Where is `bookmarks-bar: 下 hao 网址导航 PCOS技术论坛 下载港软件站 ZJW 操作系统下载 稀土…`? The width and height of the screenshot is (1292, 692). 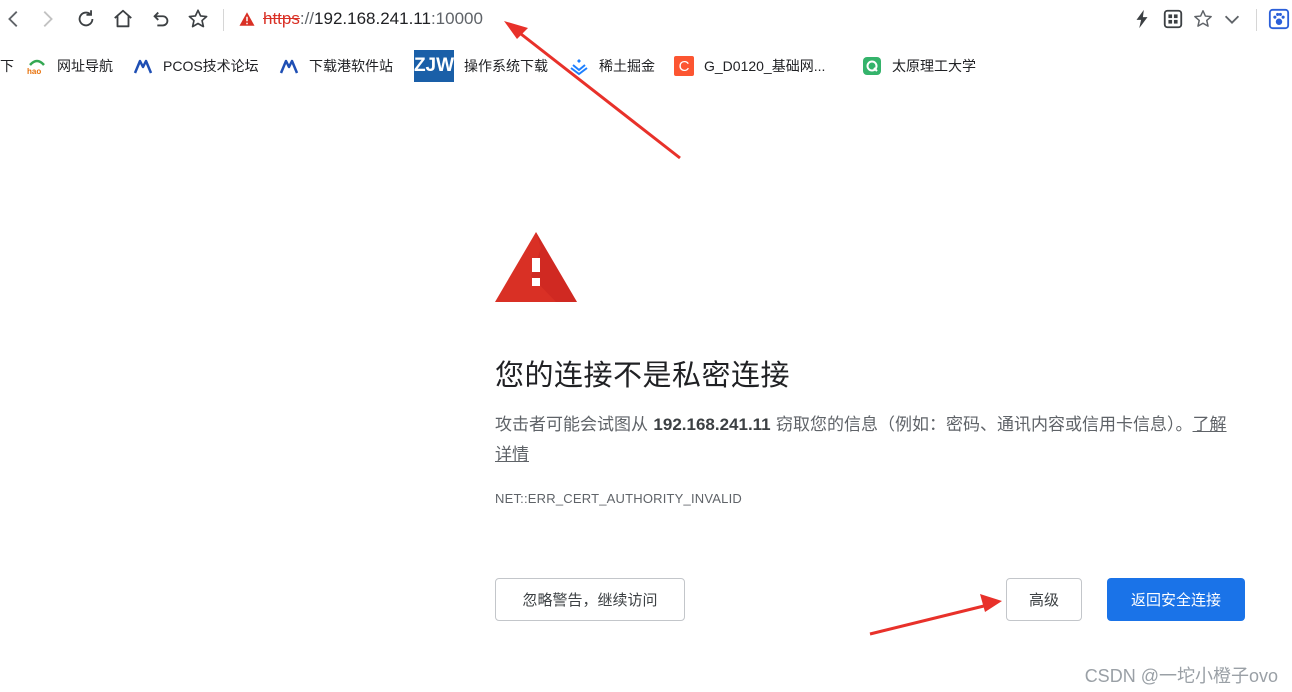 bookmarks-bar: 下 hao 网址导航 PCOS技术论坛 下载港软件站 ZJW 操作系统下载 稀土… is located at coordinates (646, 66).